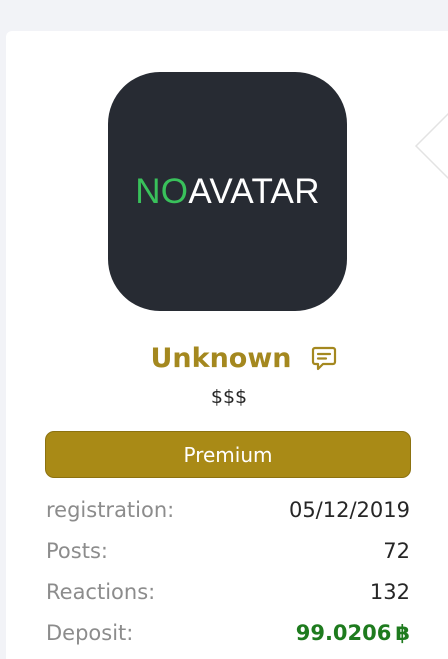  Describe the element at coordinates (110, 509) in the screenshot. I see `stat-label: registration:` at that location.